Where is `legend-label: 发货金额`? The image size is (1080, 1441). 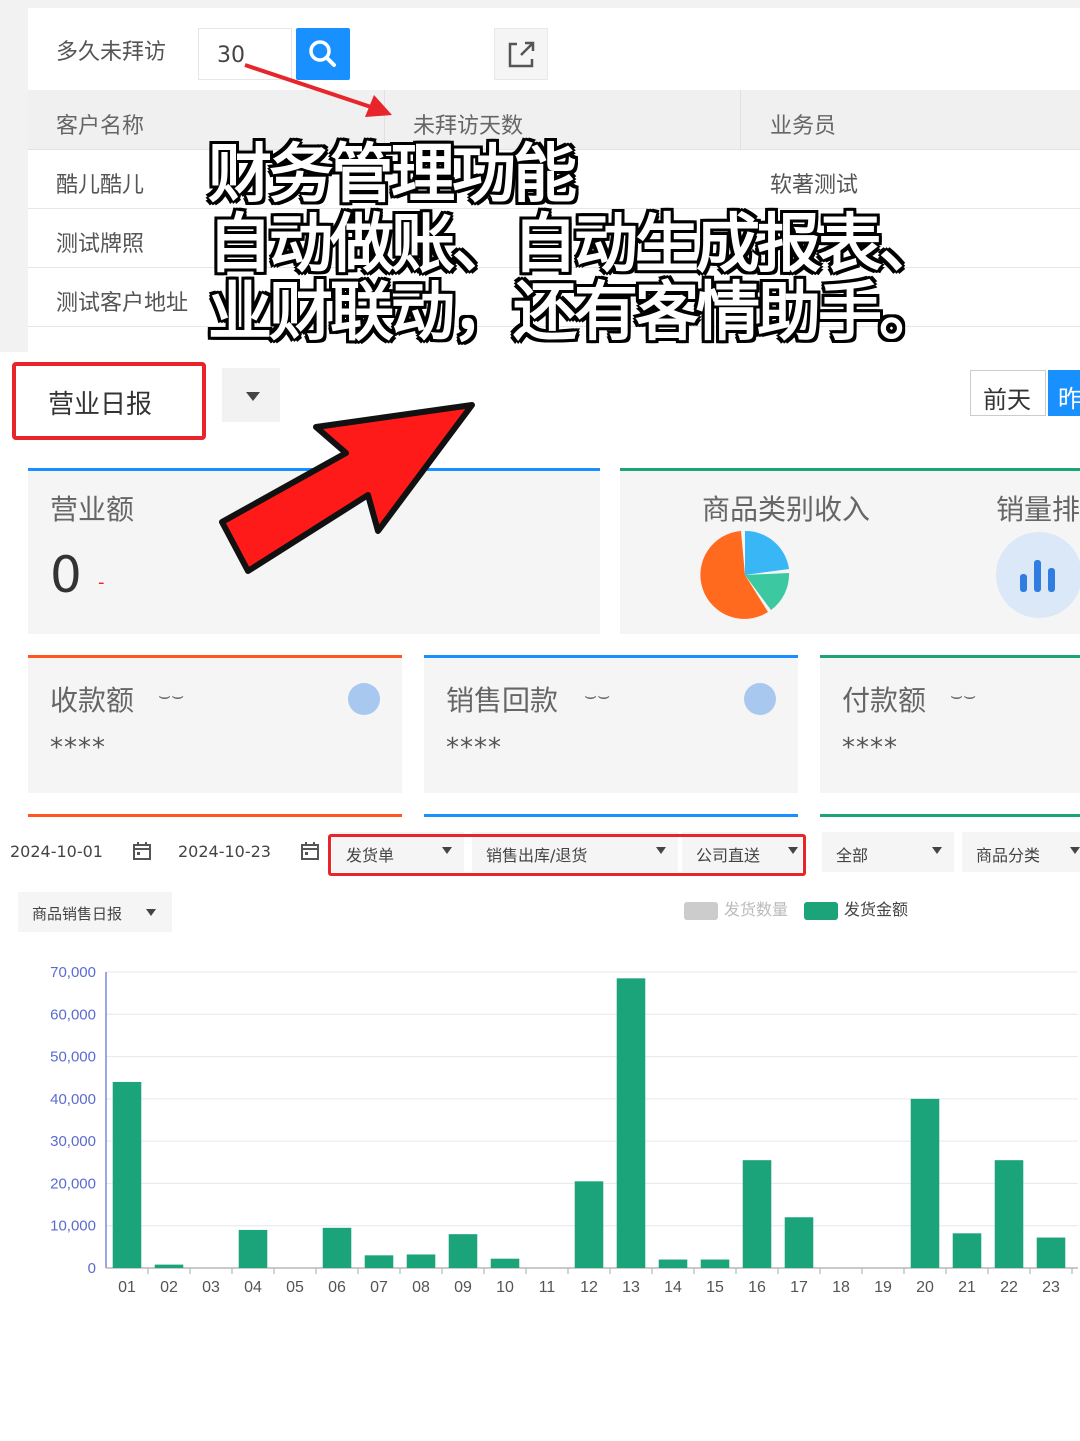 legend-label: 发货金额 is located at coordinates (876, 909).